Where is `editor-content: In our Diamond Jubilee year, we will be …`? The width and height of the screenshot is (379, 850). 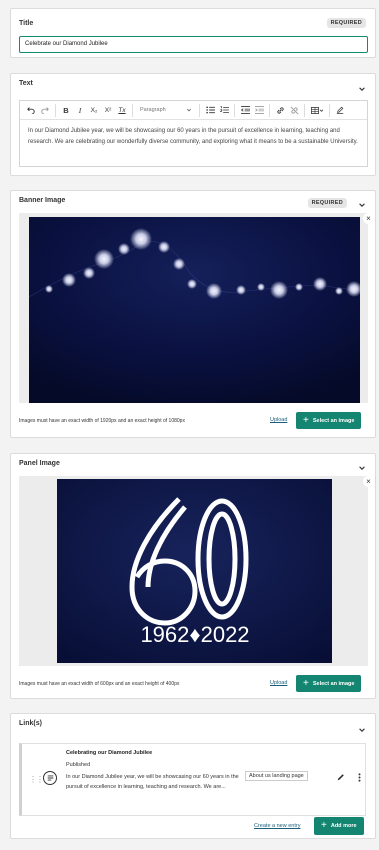 editor-content: In our Diamond Jubilee year, we will be … is located at coordinates (193, 137).